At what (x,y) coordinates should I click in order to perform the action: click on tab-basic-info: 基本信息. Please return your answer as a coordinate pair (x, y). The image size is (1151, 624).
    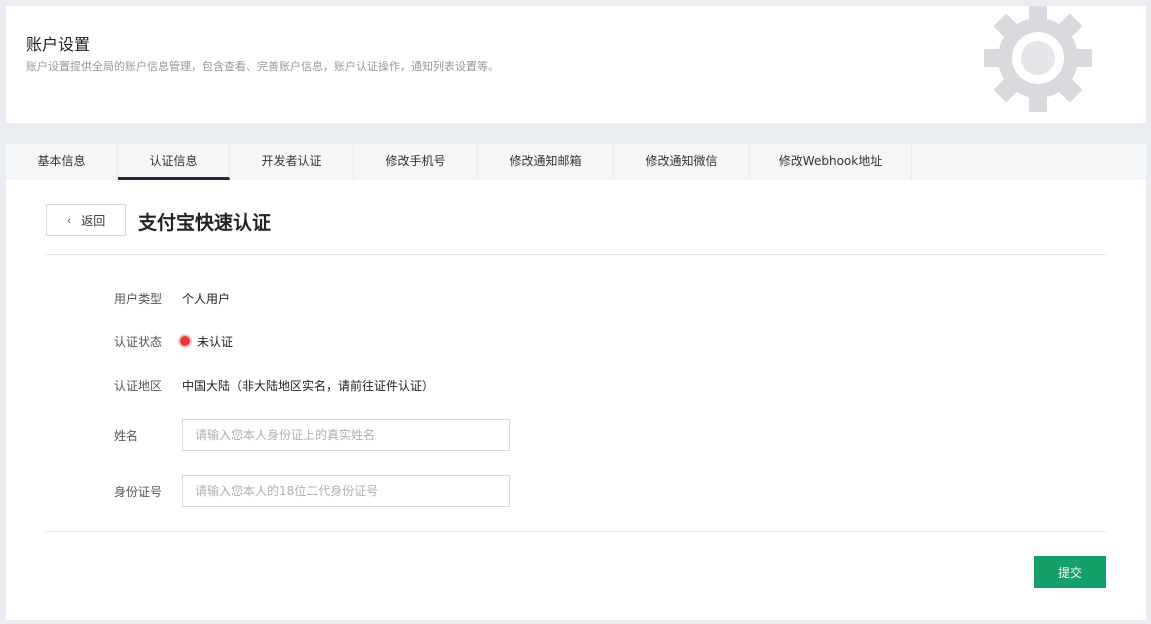
    Looking at the image, I should click on (62, 162).